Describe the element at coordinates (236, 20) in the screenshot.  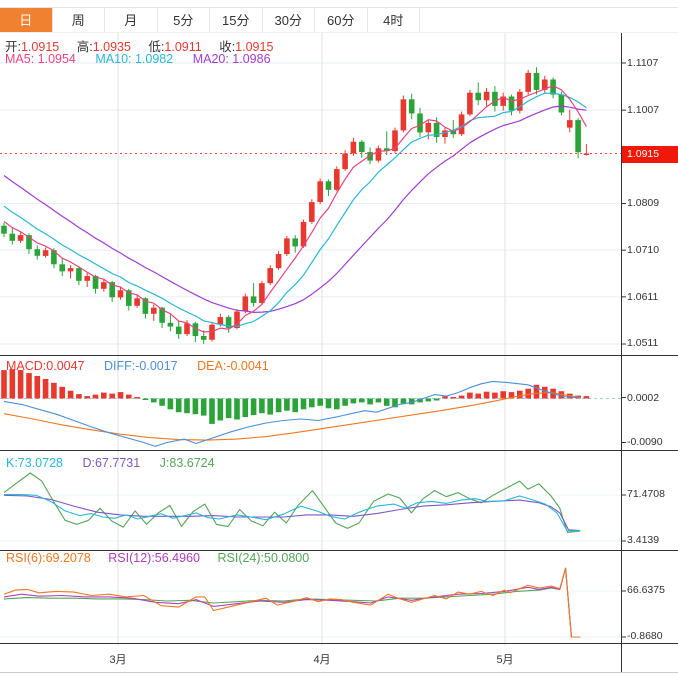
I see `tab-15min: 15分` at that location.